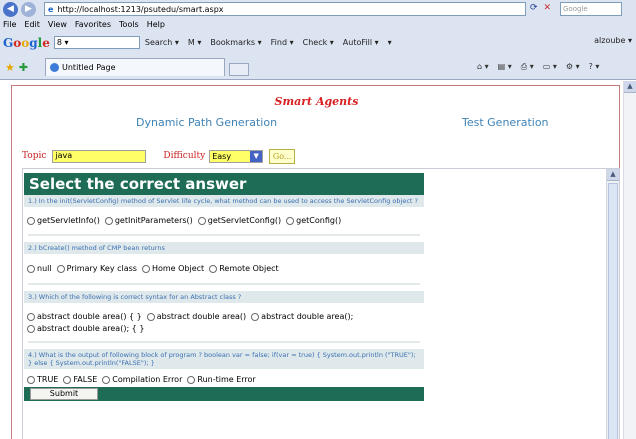 Image resolution: width=636 pixels, height=439 pixels. Describe the element at coordinates (129, 25) in the screenshot. I see `menu-tools: Tools` at that location.